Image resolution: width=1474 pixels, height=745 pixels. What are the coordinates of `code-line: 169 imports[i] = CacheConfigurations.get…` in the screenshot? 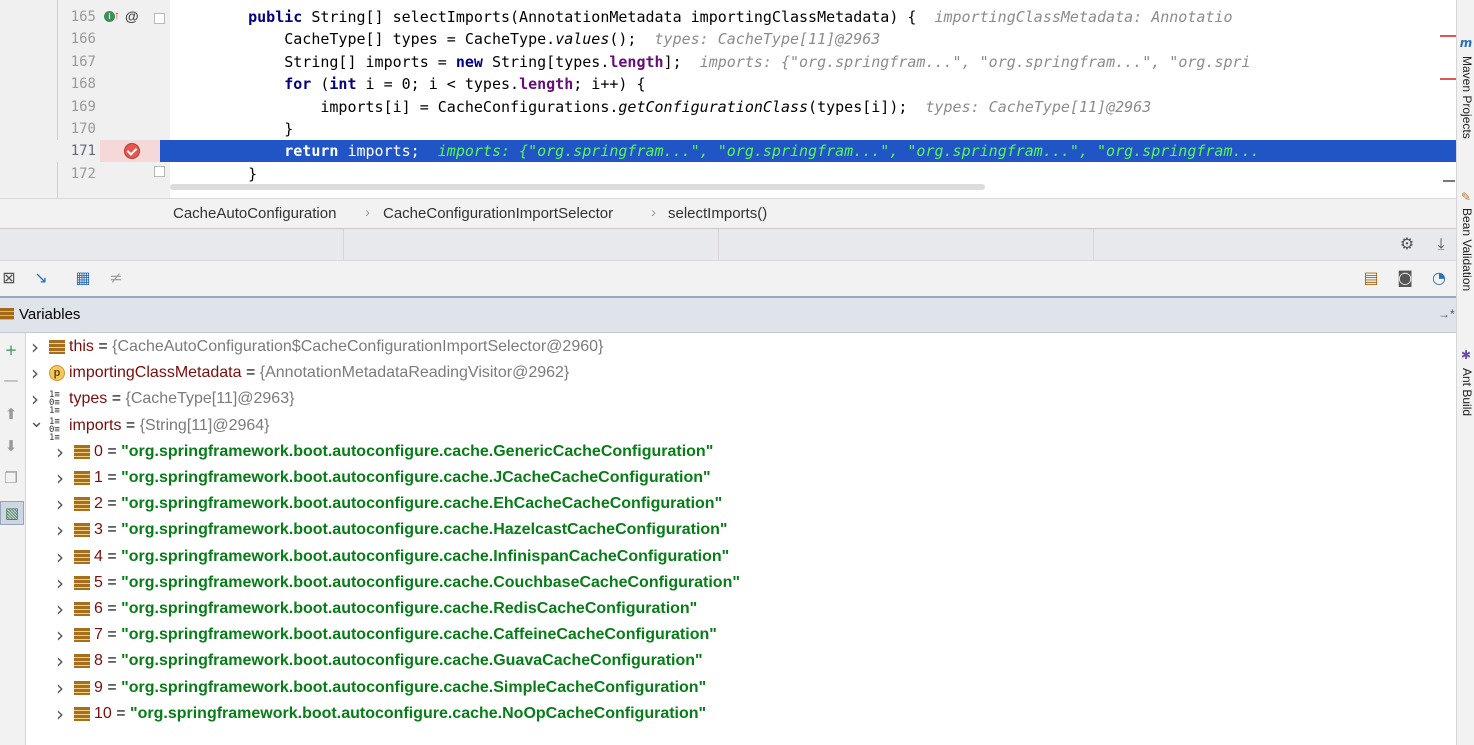 It's located at (728, 107).